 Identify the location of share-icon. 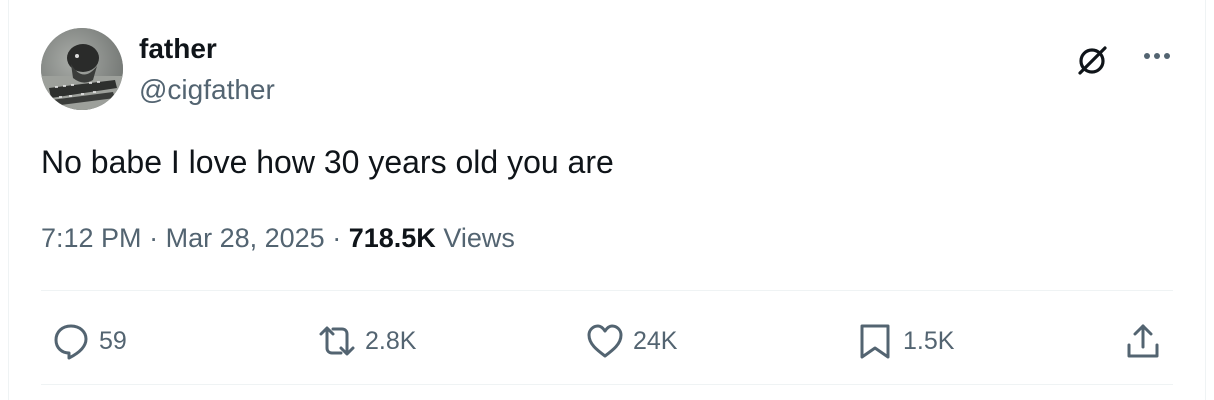
(1143, 341).